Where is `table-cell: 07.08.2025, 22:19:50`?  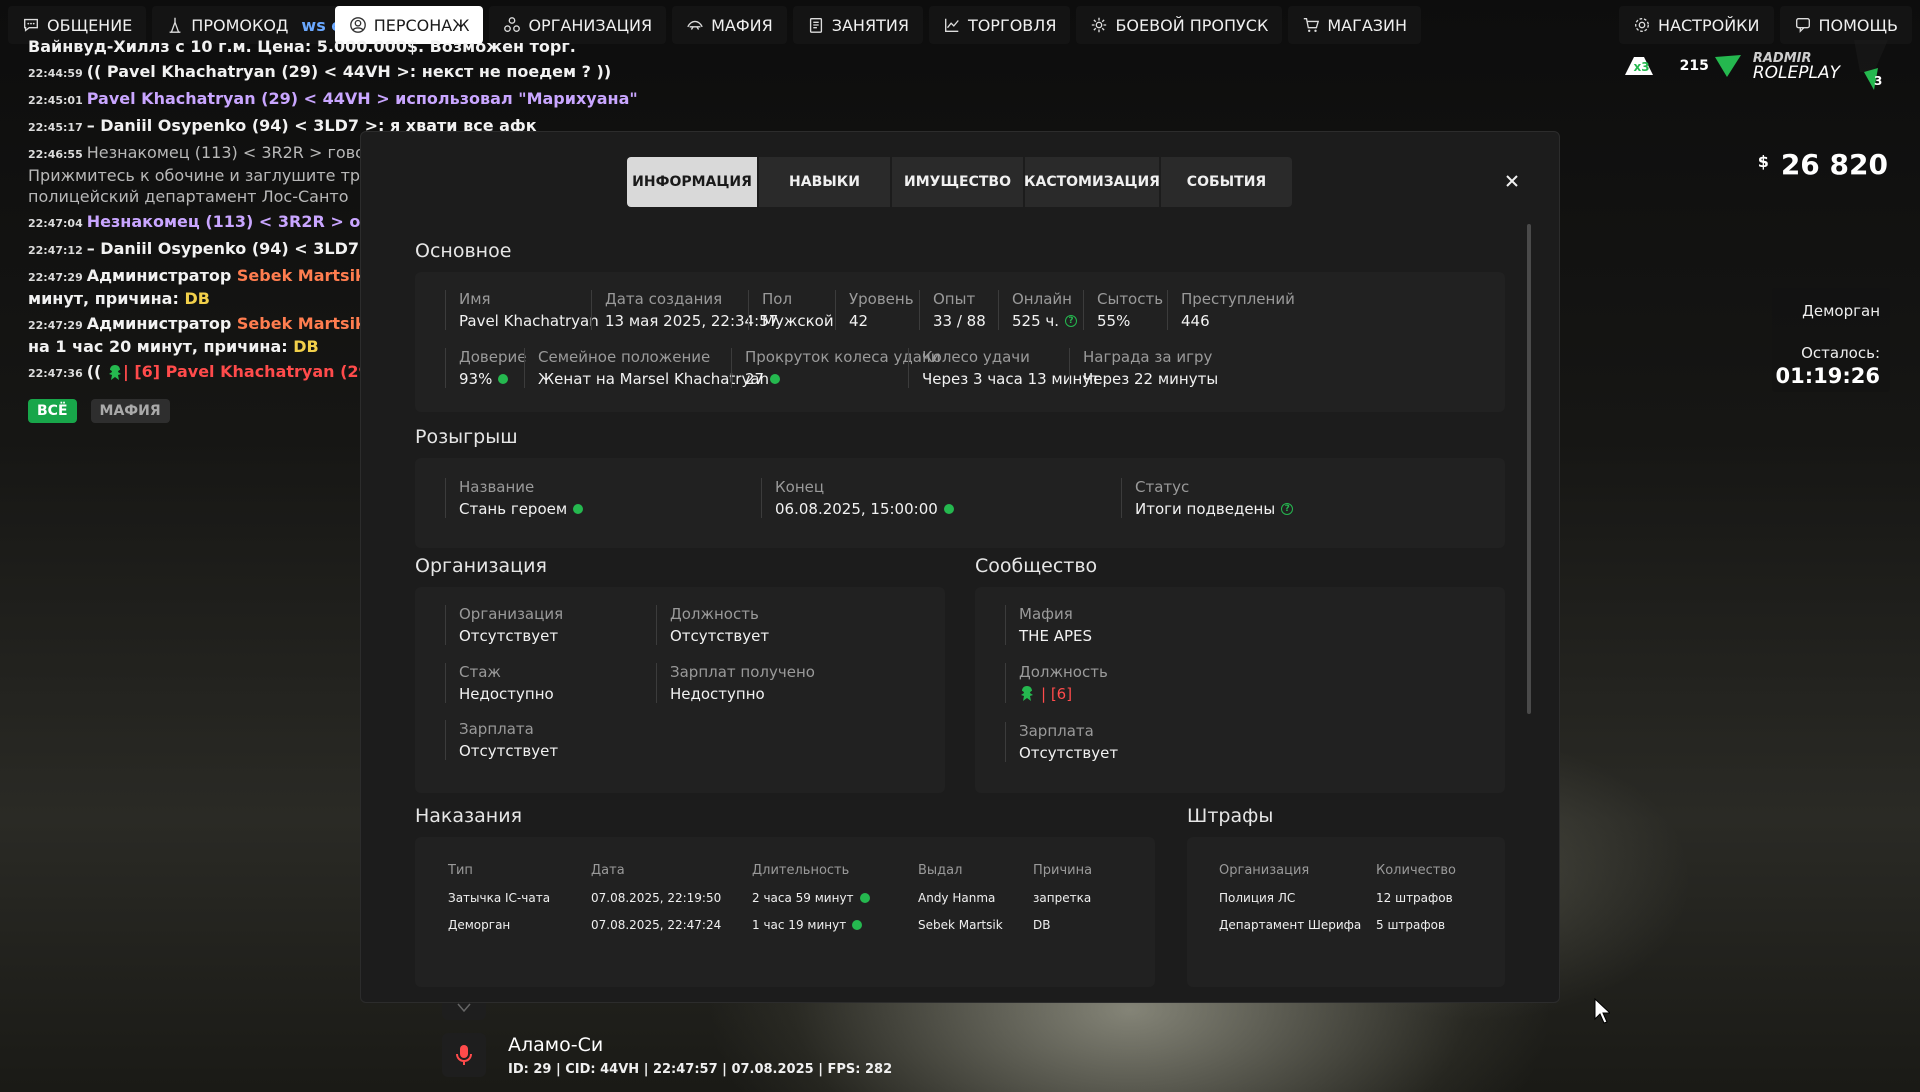 table-cell: 07.08.2025, 22:19:50 is located at coordinates (656, 898).